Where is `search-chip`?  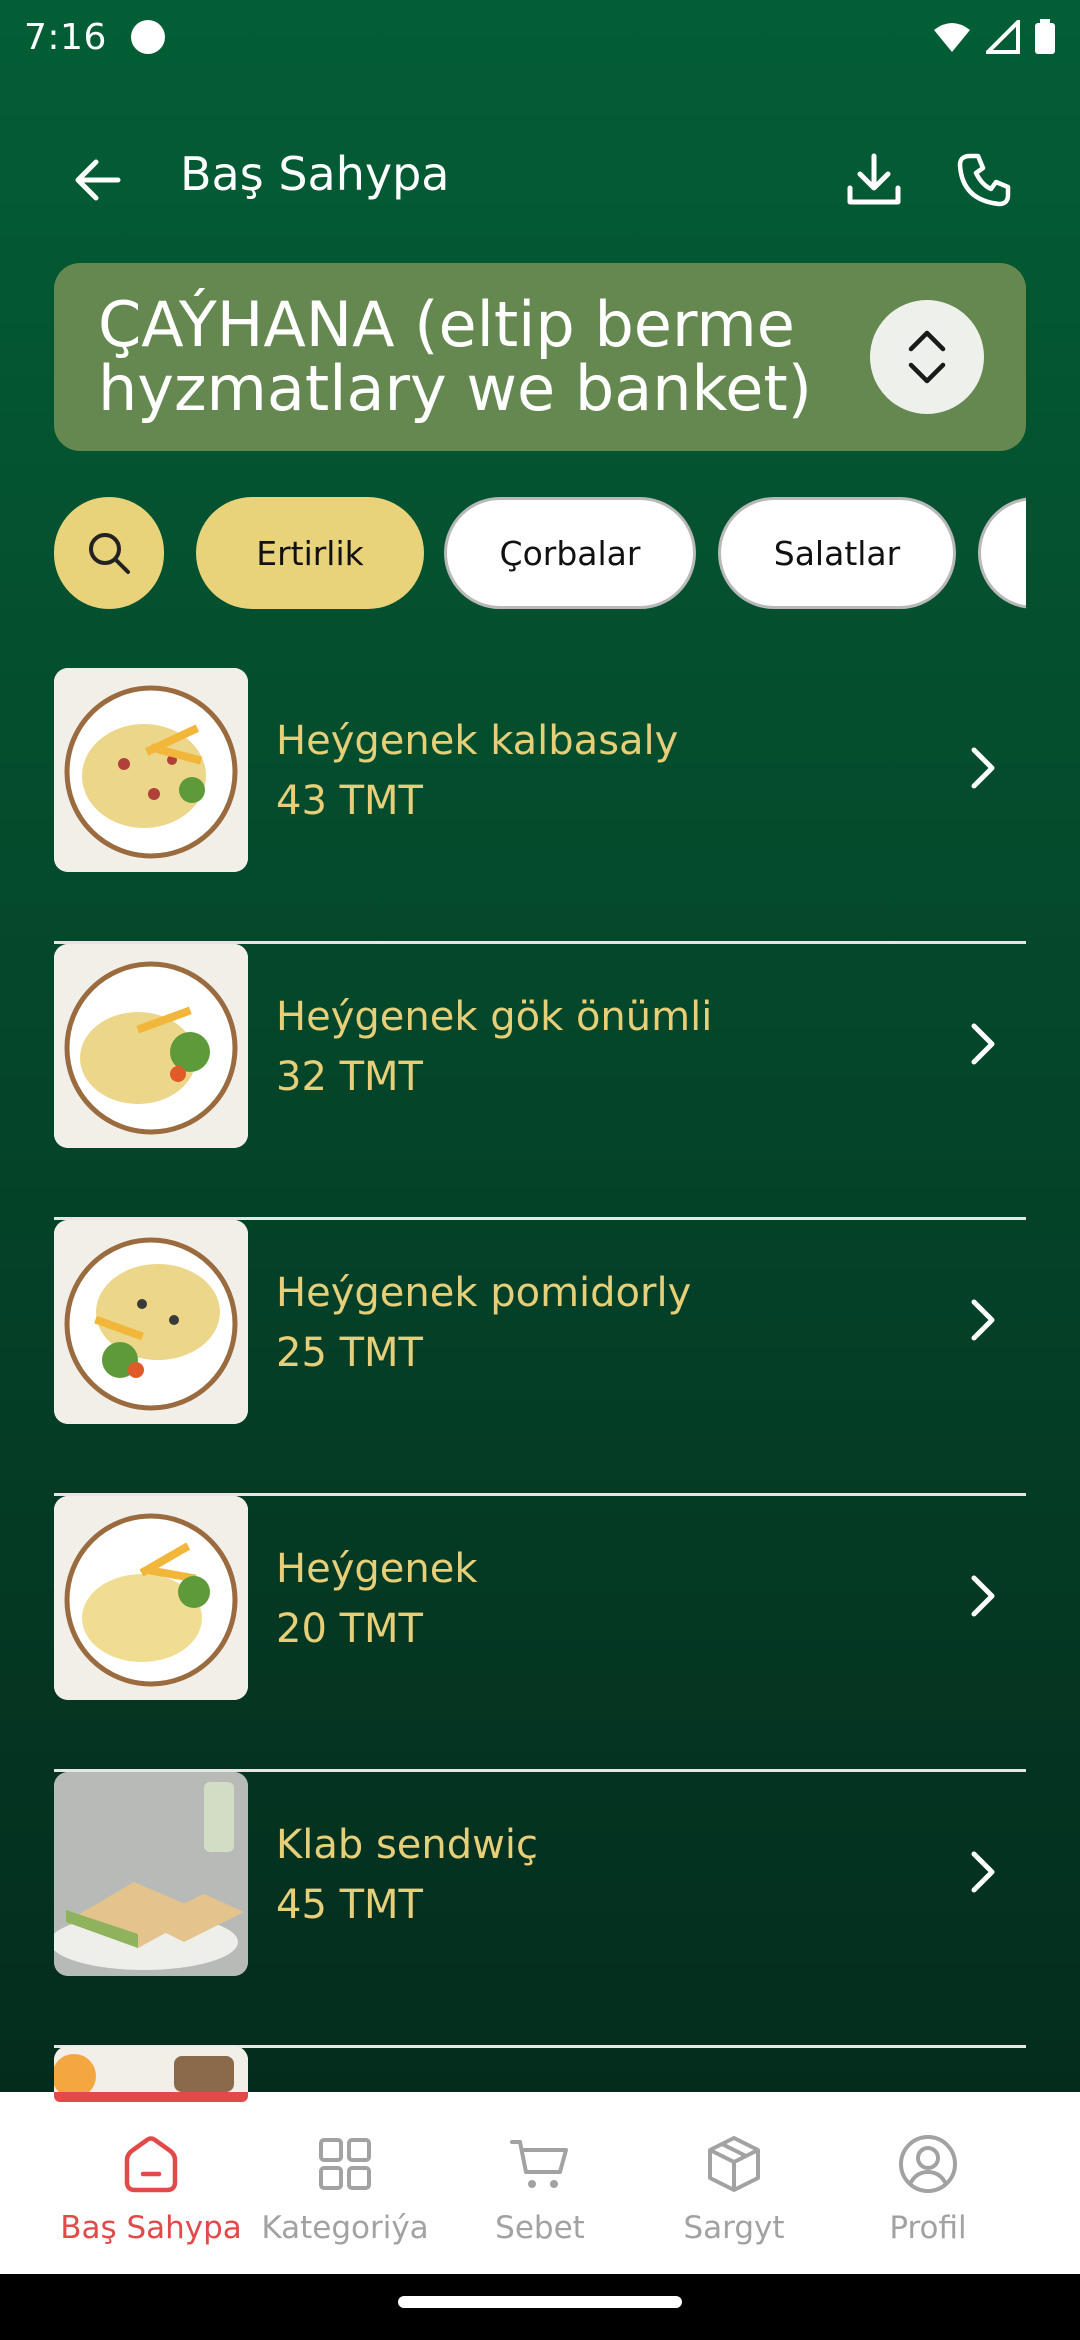
search-chip is located at coordinates (109, 553).